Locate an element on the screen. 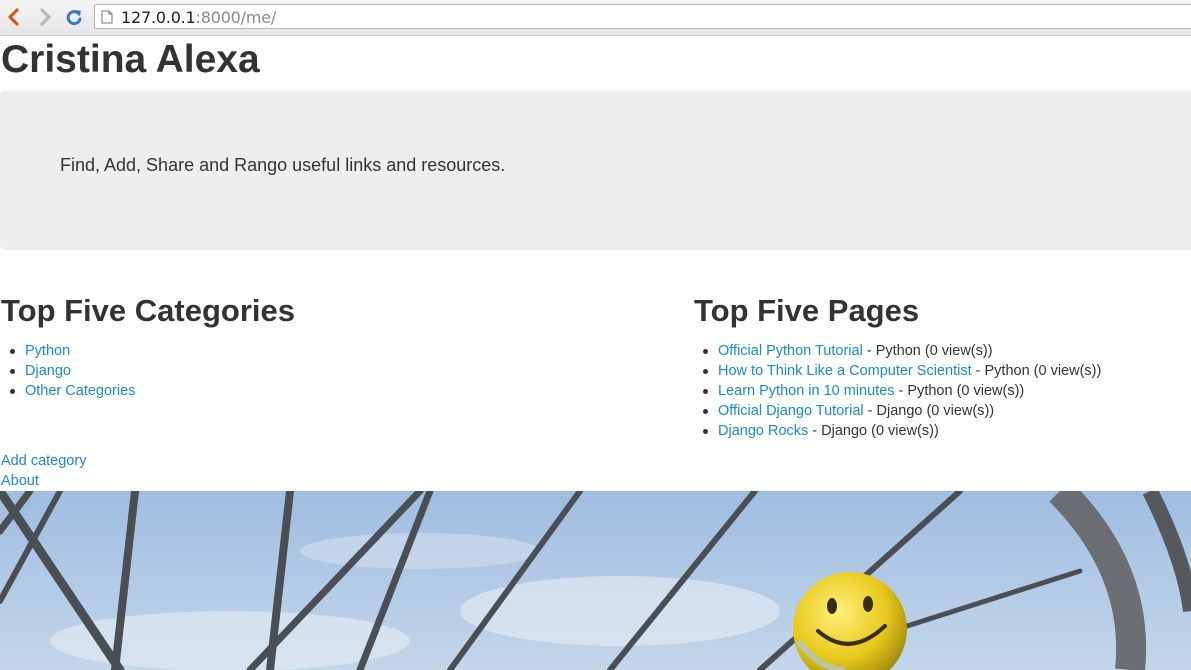 The image size is (1191, 670). back-arrow-icon is located at coordinates (14, 17).